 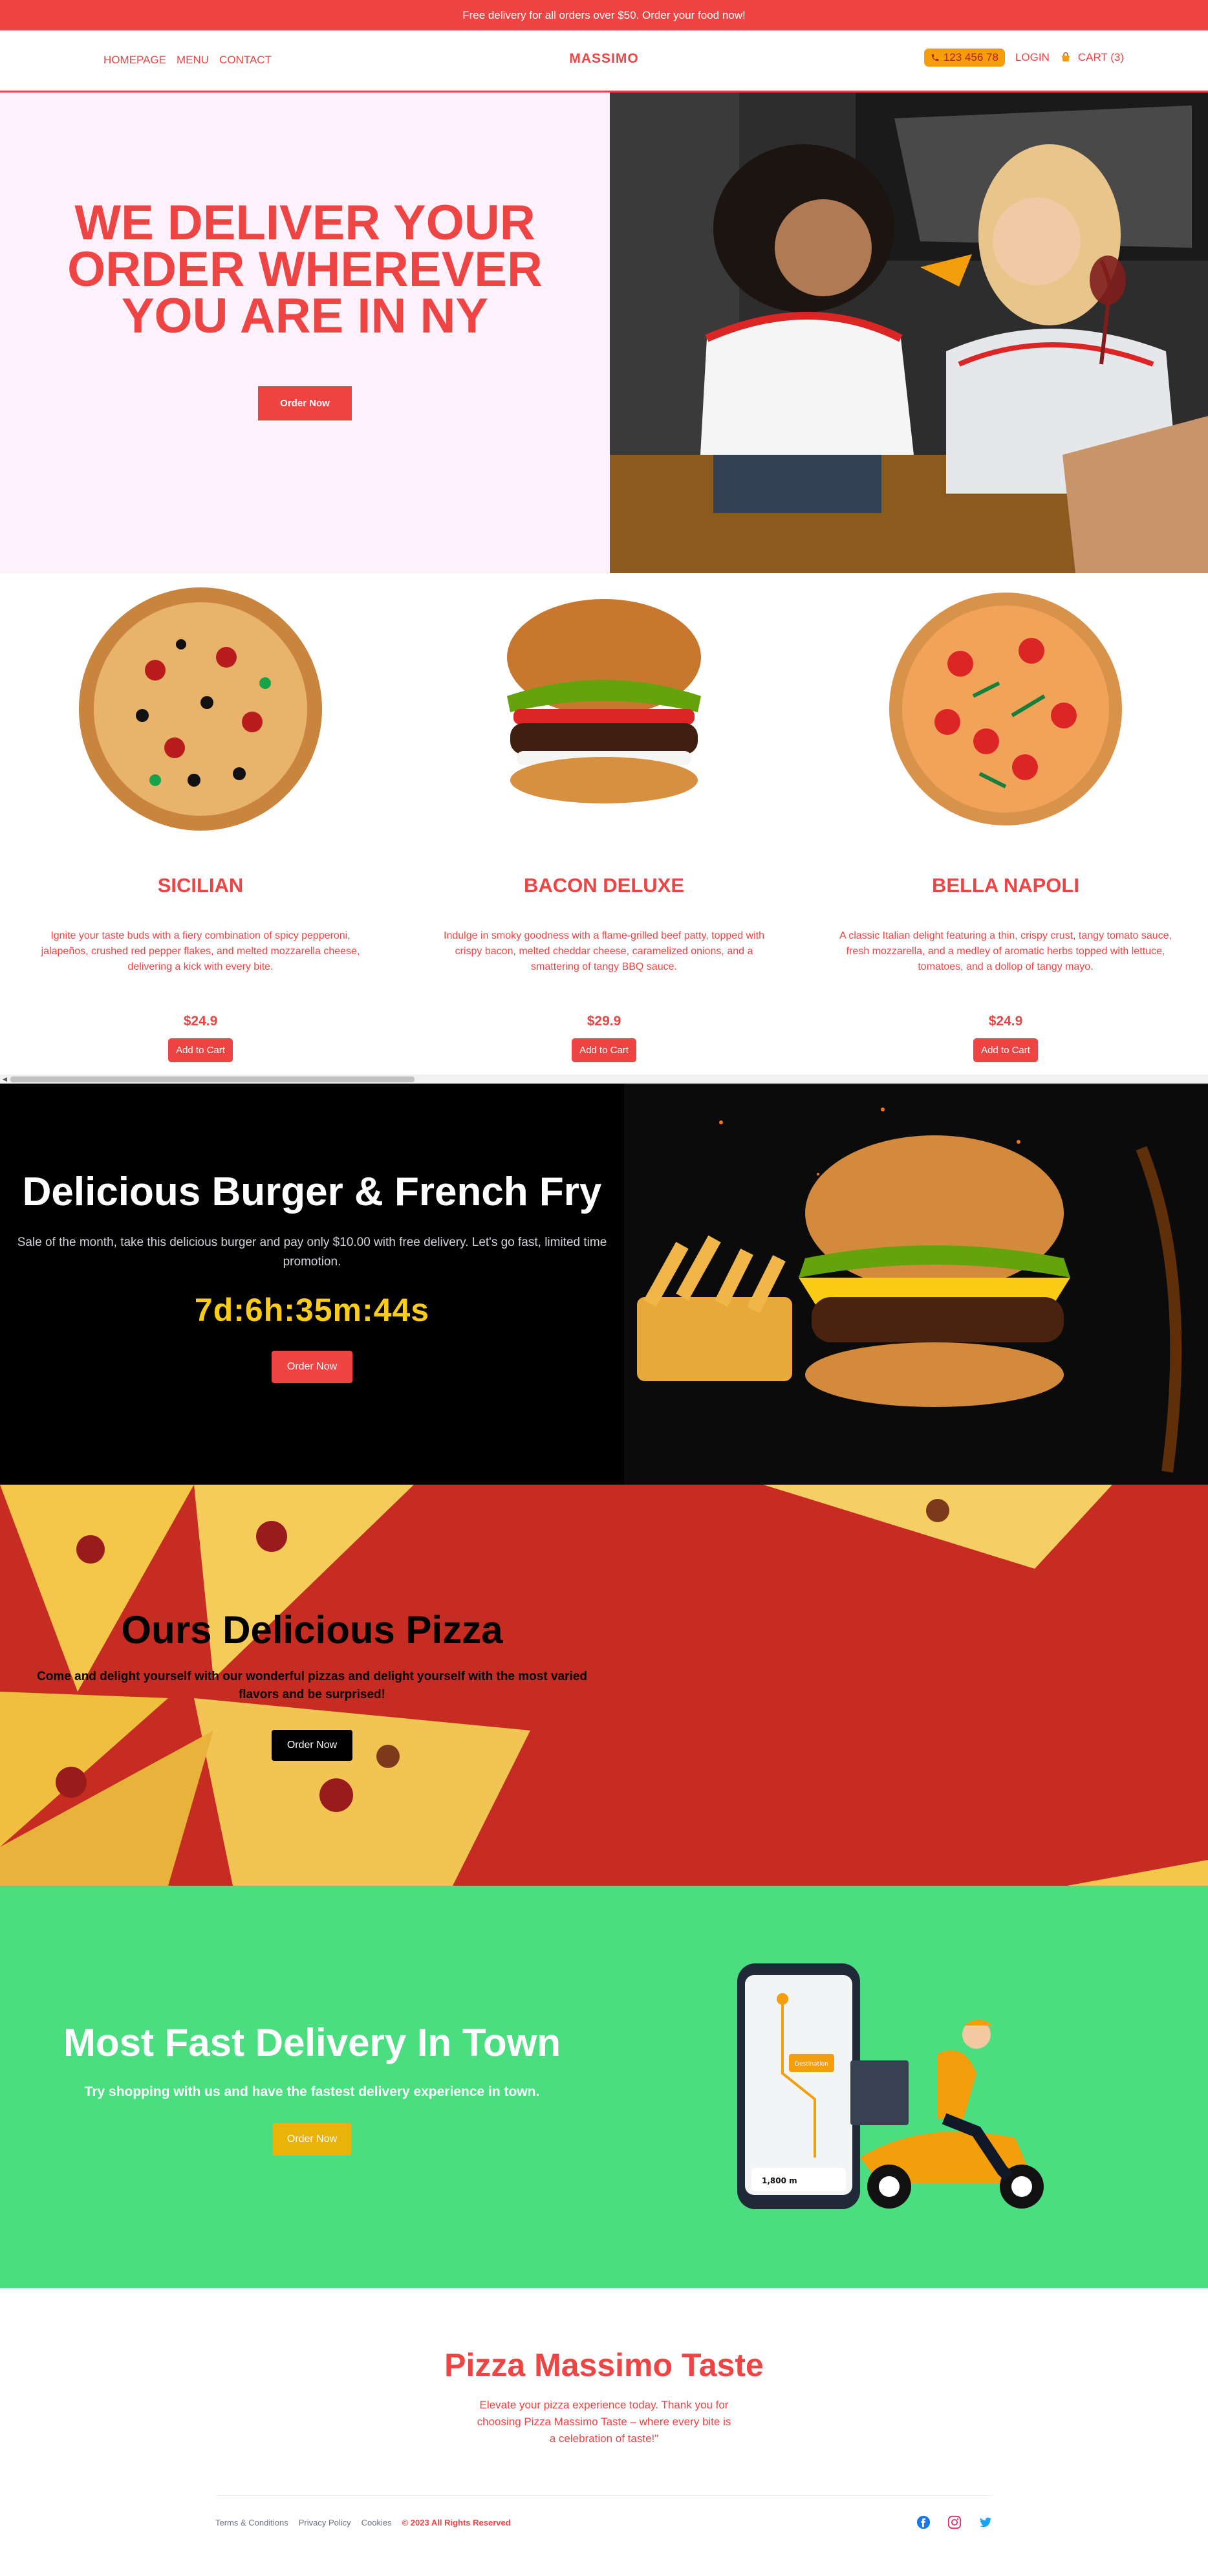 I want to click on phone-icon, so click(x=935, y=57).